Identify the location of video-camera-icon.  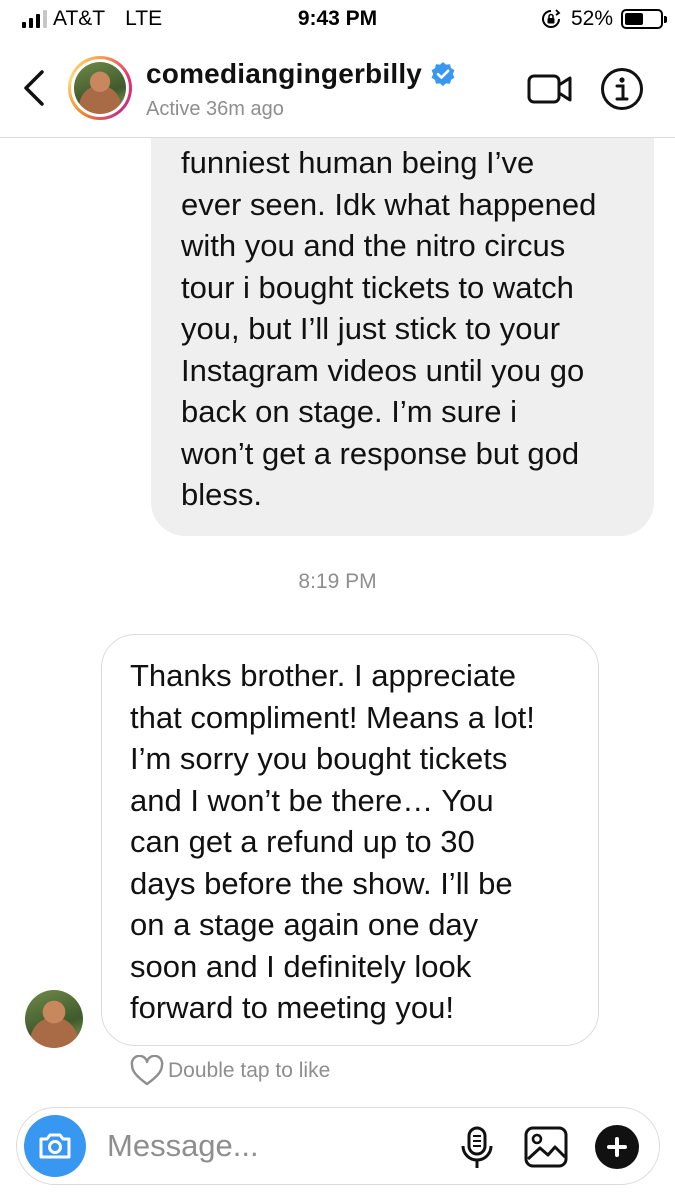
(550, 89).